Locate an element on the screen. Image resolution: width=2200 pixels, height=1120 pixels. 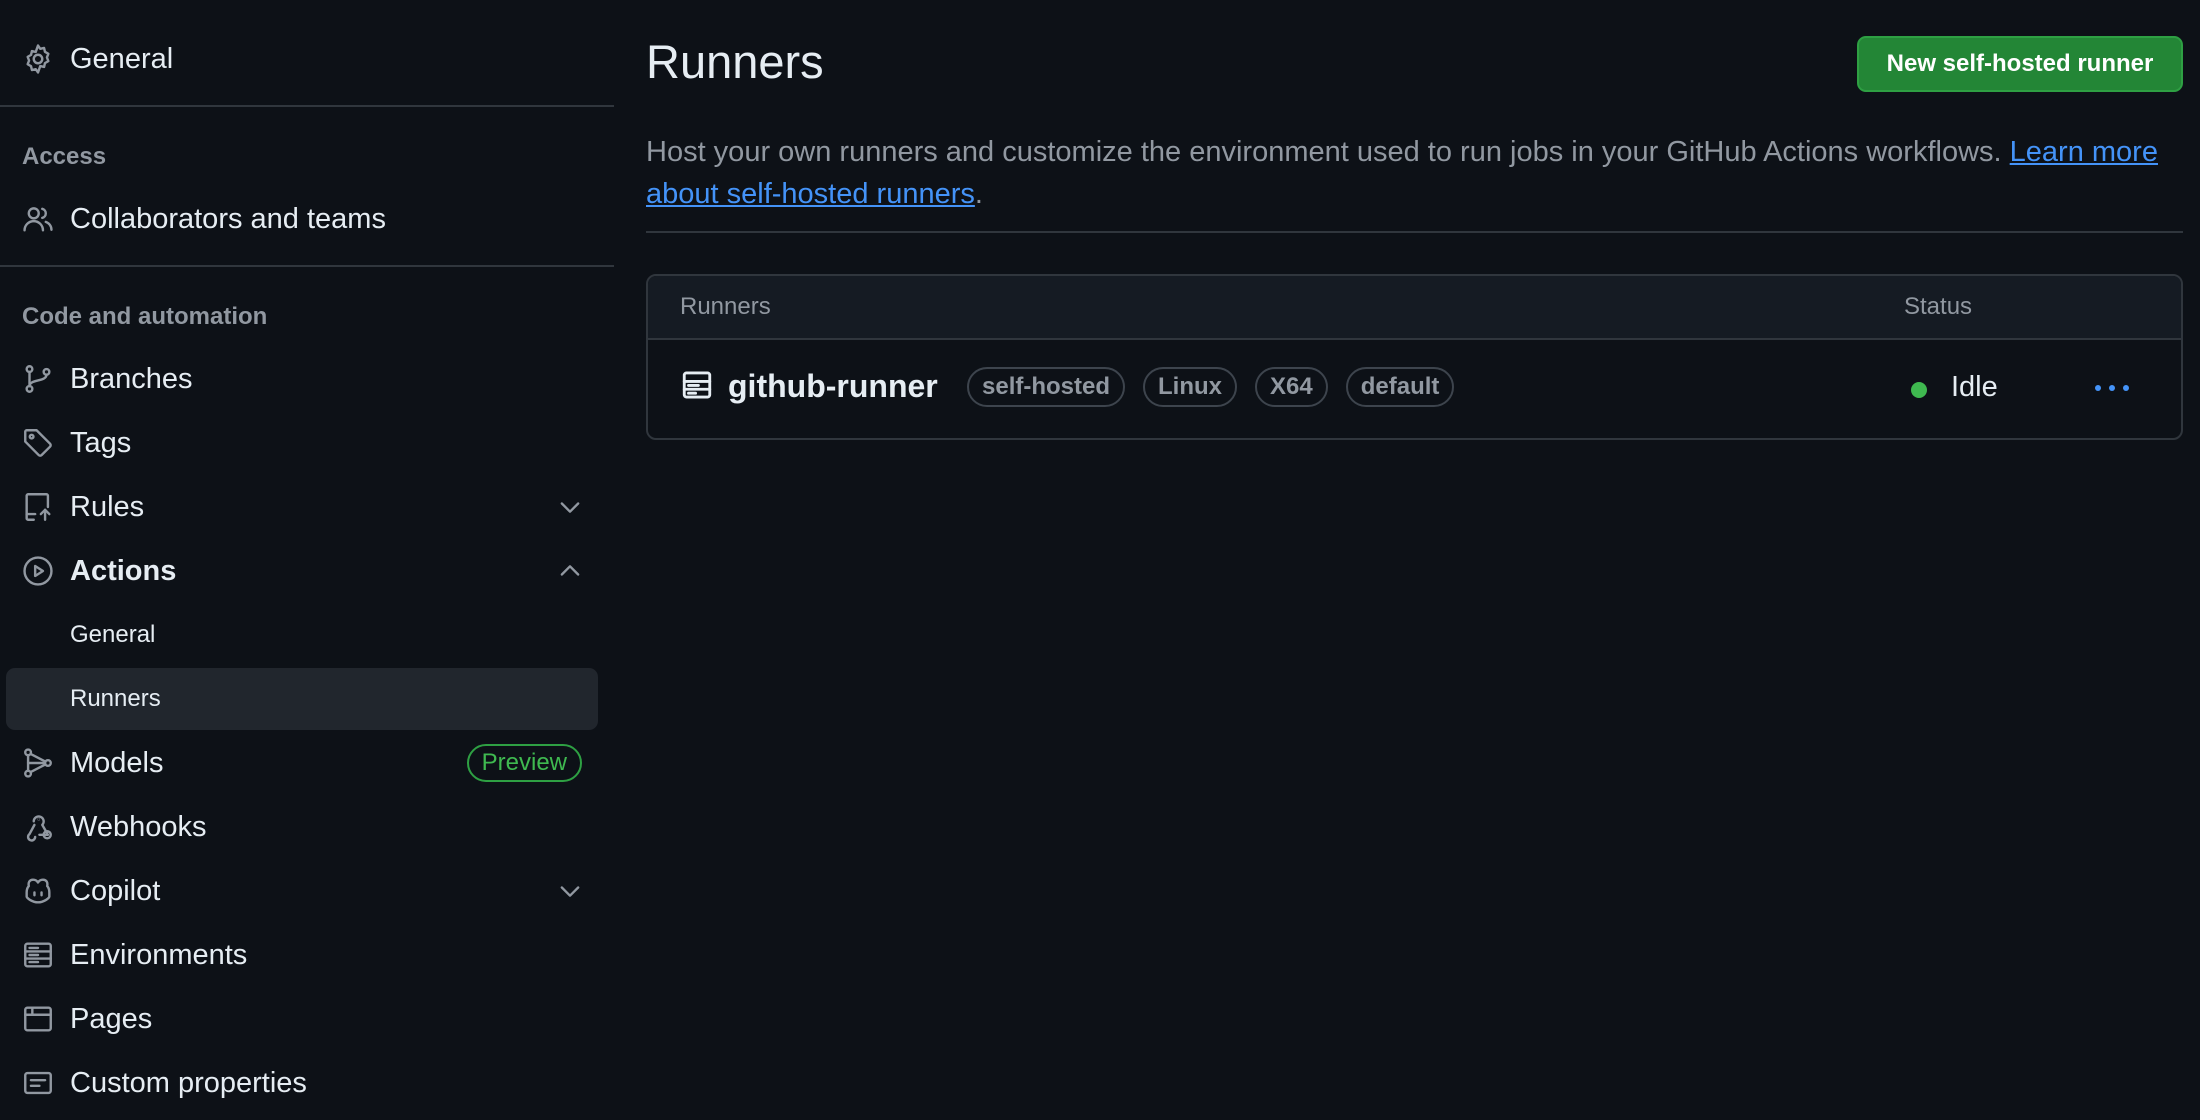
sidebar-item-label: Models is located at coordinates (117, 762).